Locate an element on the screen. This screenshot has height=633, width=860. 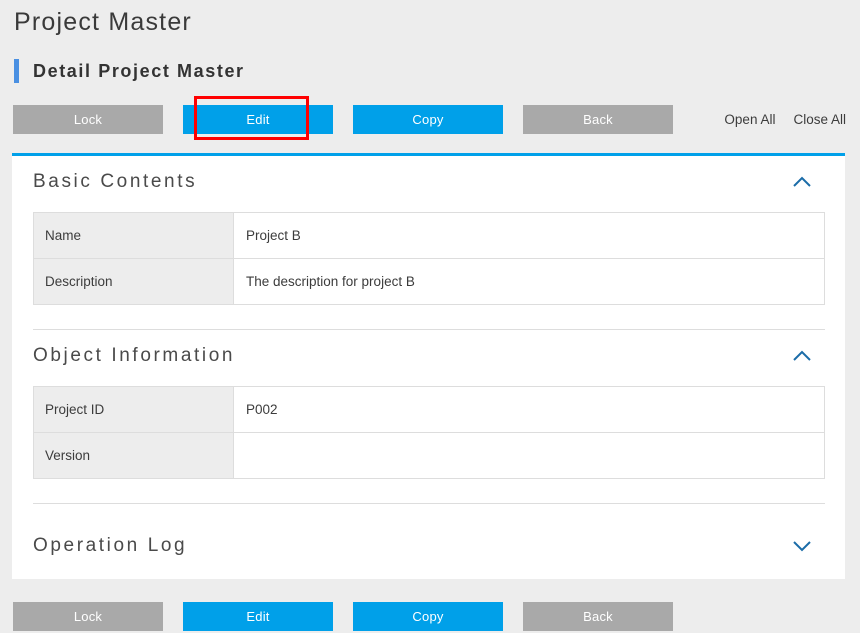
section-header-operation-log: Operation Log is located at coordinates (428, 546).